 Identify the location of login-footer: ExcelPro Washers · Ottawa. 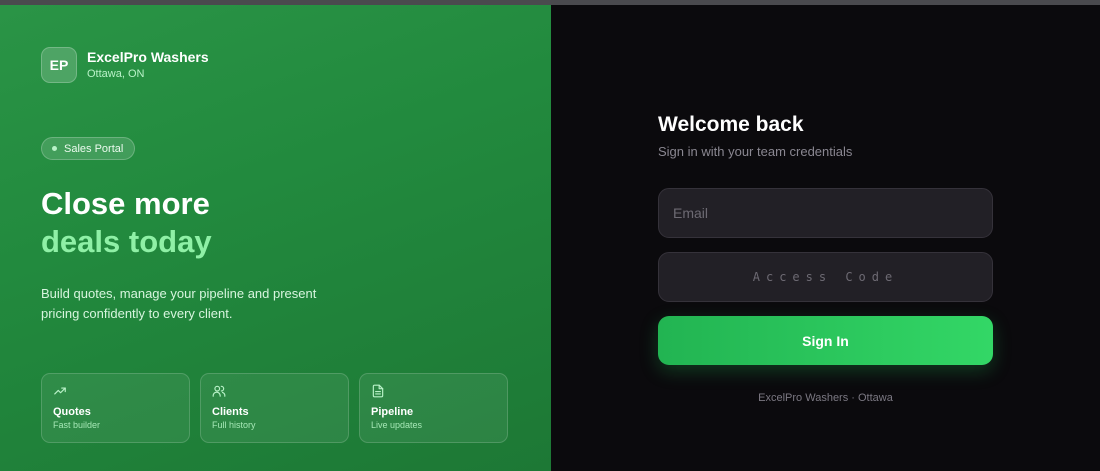
(825, 398).